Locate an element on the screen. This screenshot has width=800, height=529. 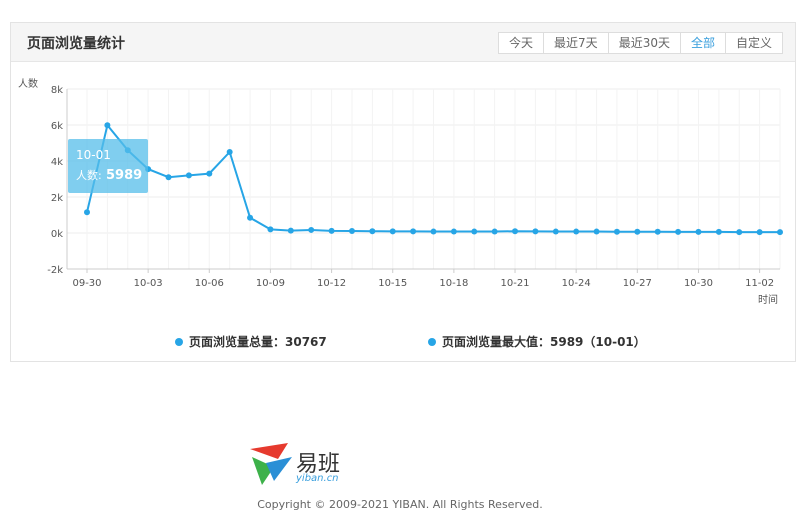
y-tick-label: 6k is located at coordinates (57, 126).